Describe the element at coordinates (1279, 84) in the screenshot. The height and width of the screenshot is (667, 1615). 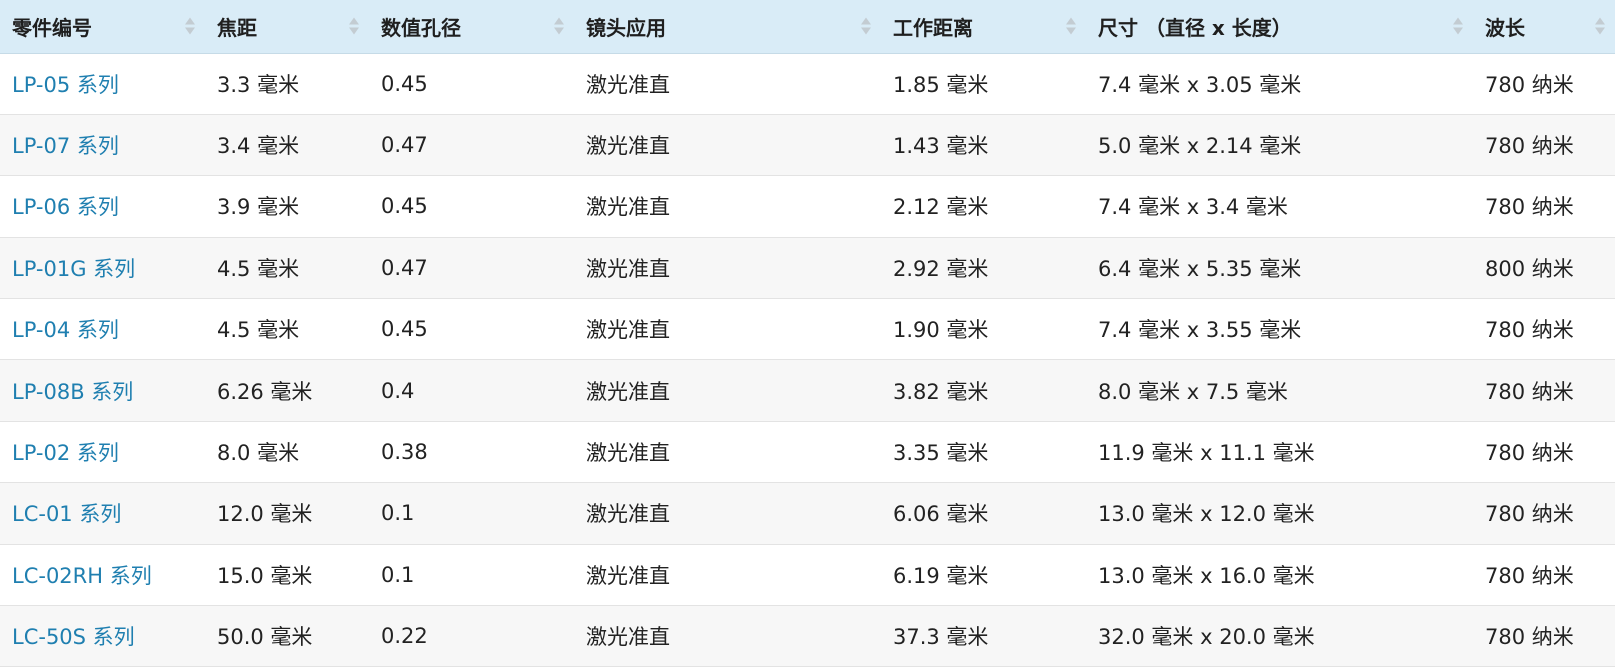
I see `dimensions-cell: 7.4 毫米 x 3.05 毫米` at that location.